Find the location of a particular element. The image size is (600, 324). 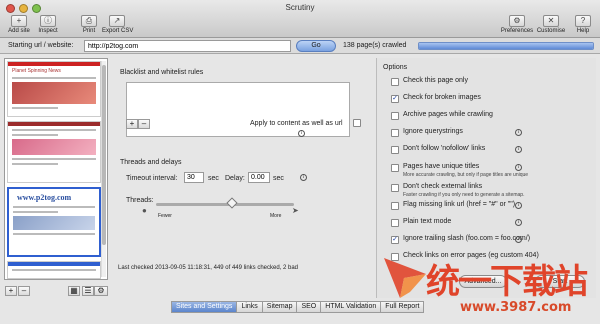

help-button: ? Help is located at coordinates (583, 26).